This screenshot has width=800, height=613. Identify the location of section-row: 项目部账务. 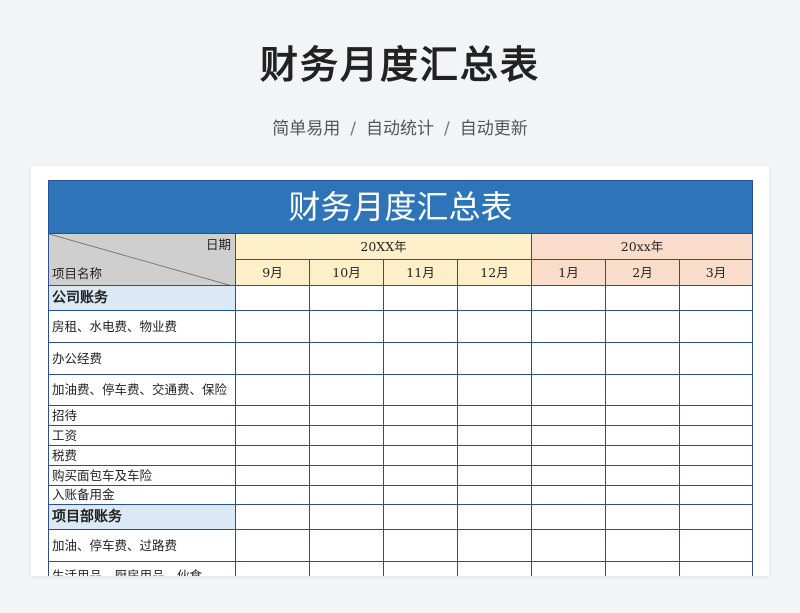
(401, 517).